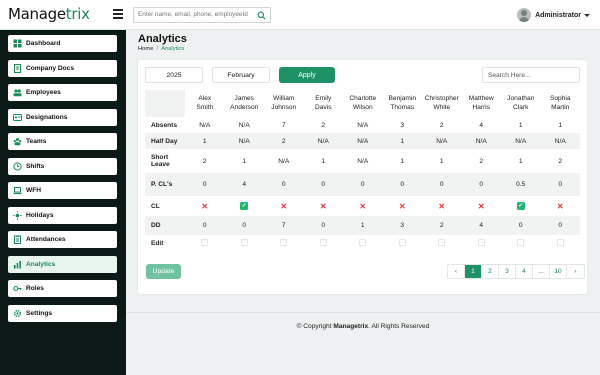 The image size is (600, 375). I want to click on sidebar-item-employees: Employees, so click(62, 92).